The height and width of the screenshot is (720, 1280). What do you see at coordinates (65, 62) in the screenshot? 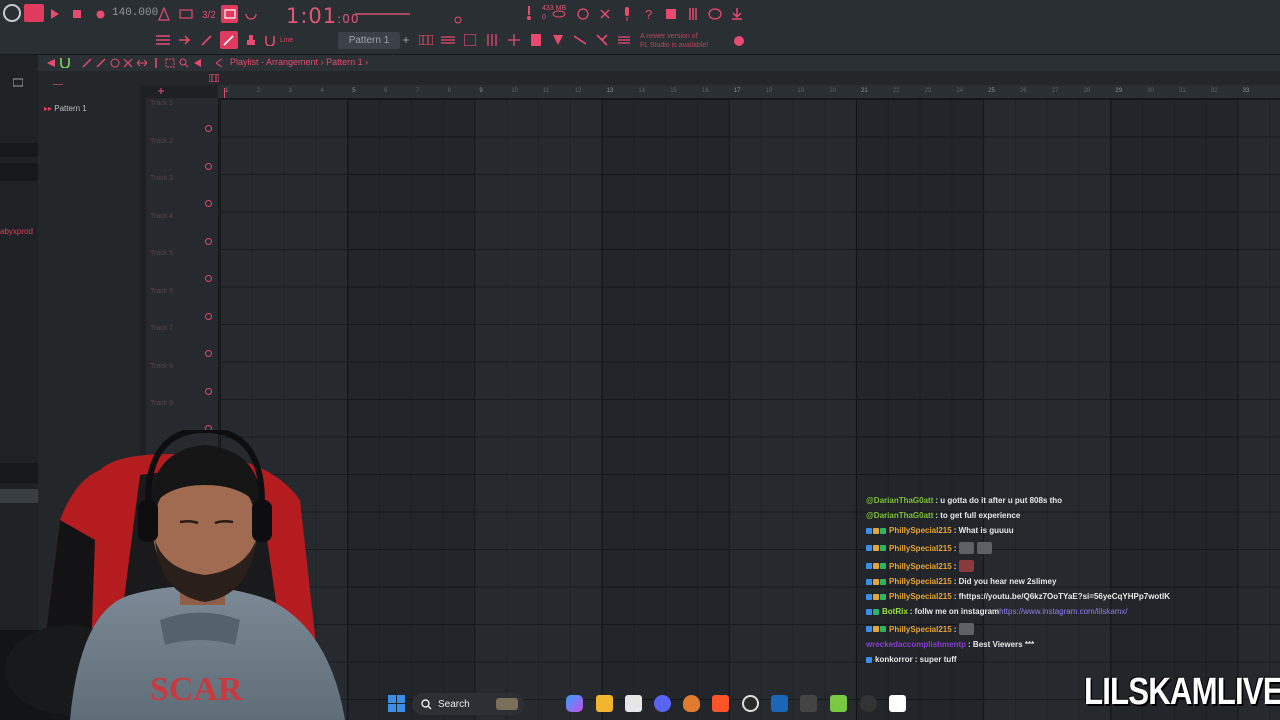
I see `snap-magnet-icon` at bounding box center [65, 62].